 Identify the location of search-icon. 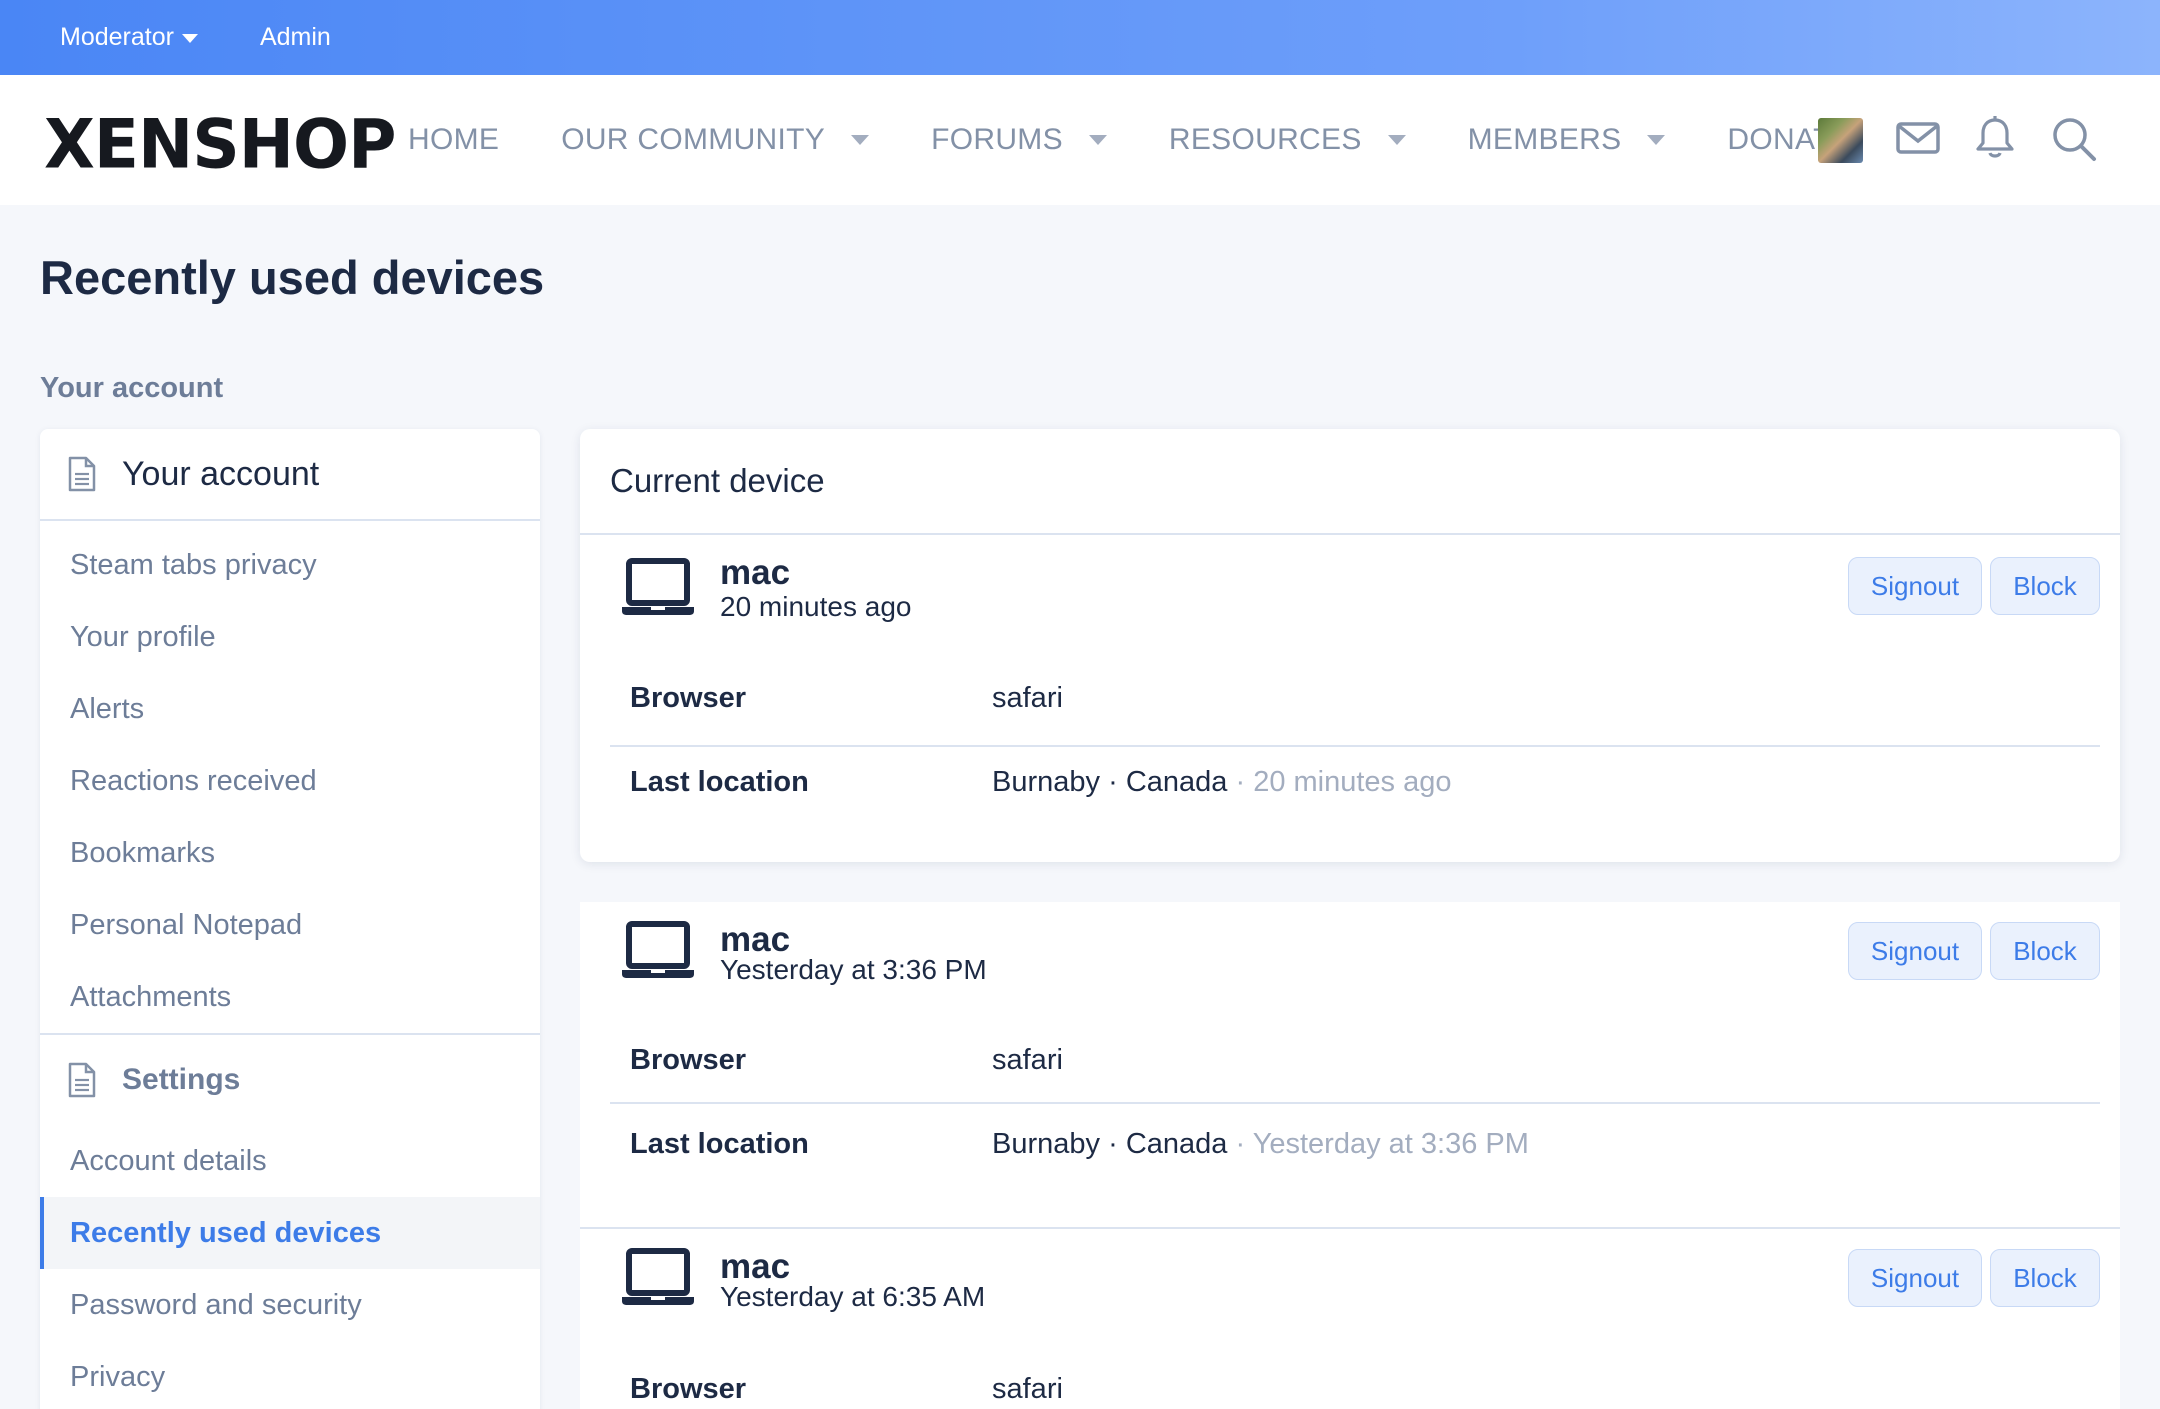
(2074, 139).